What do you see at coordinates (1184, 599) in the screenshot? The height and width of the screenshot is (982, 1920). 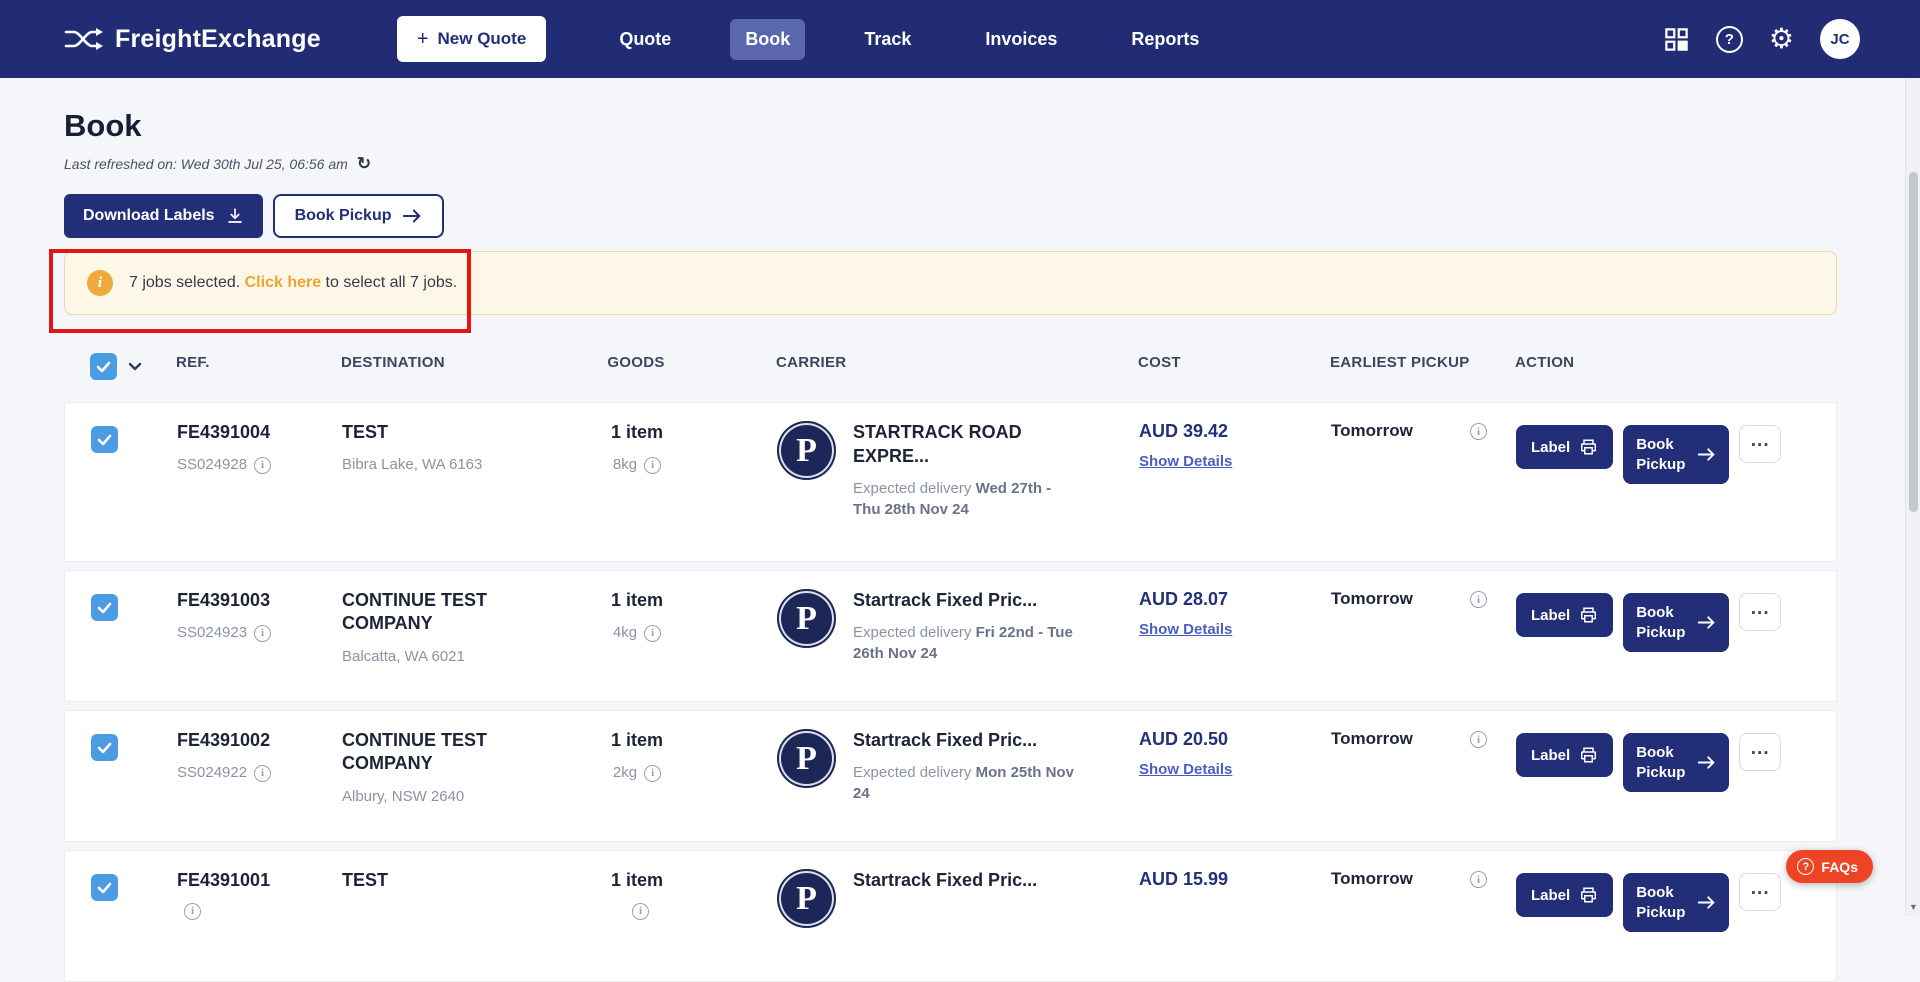 I see `job-cost: AUD 28.07` at bounding box center [1184, 599].